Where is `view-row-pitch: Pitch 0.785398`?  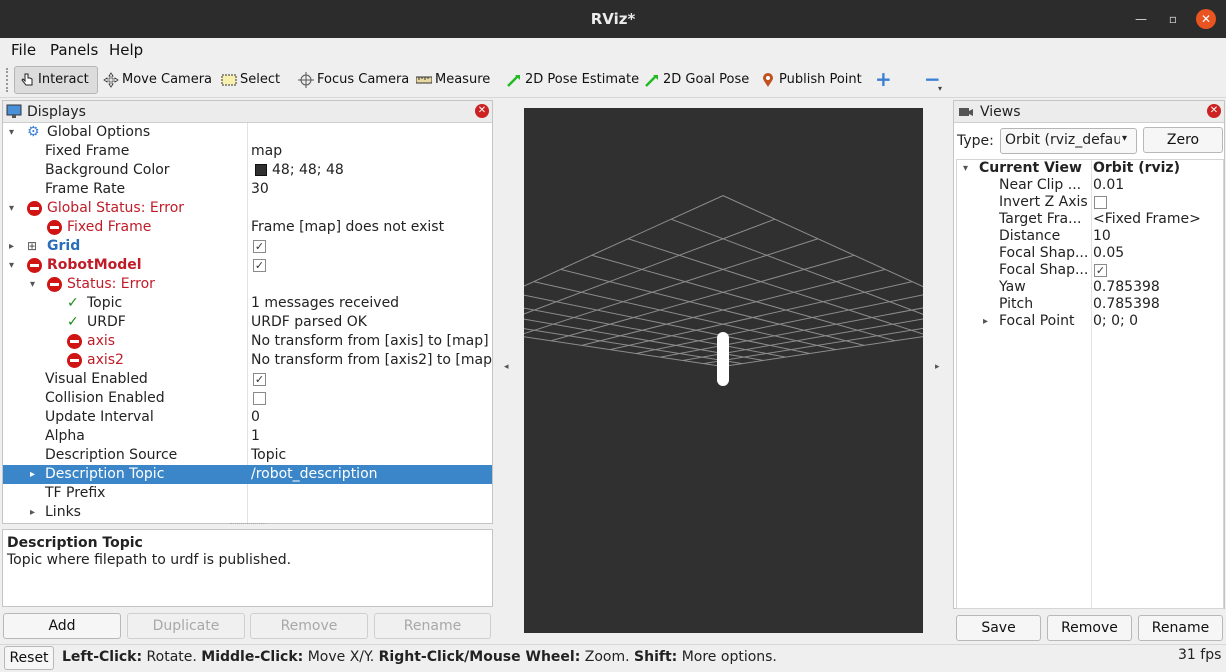
view-row-pitch: Pitch 0.785398 is located at coordinates (1090, 304).